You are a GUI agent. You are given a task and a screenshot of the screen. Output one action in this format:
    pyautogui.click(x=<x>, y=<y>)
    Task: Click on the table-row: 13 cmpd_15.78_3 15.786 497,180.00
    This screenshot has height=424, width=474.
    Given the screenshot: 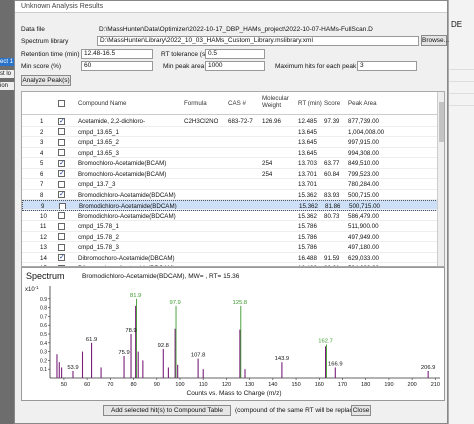 What is the action you would take?
    pyautogui.click(x=233, y=247)
    